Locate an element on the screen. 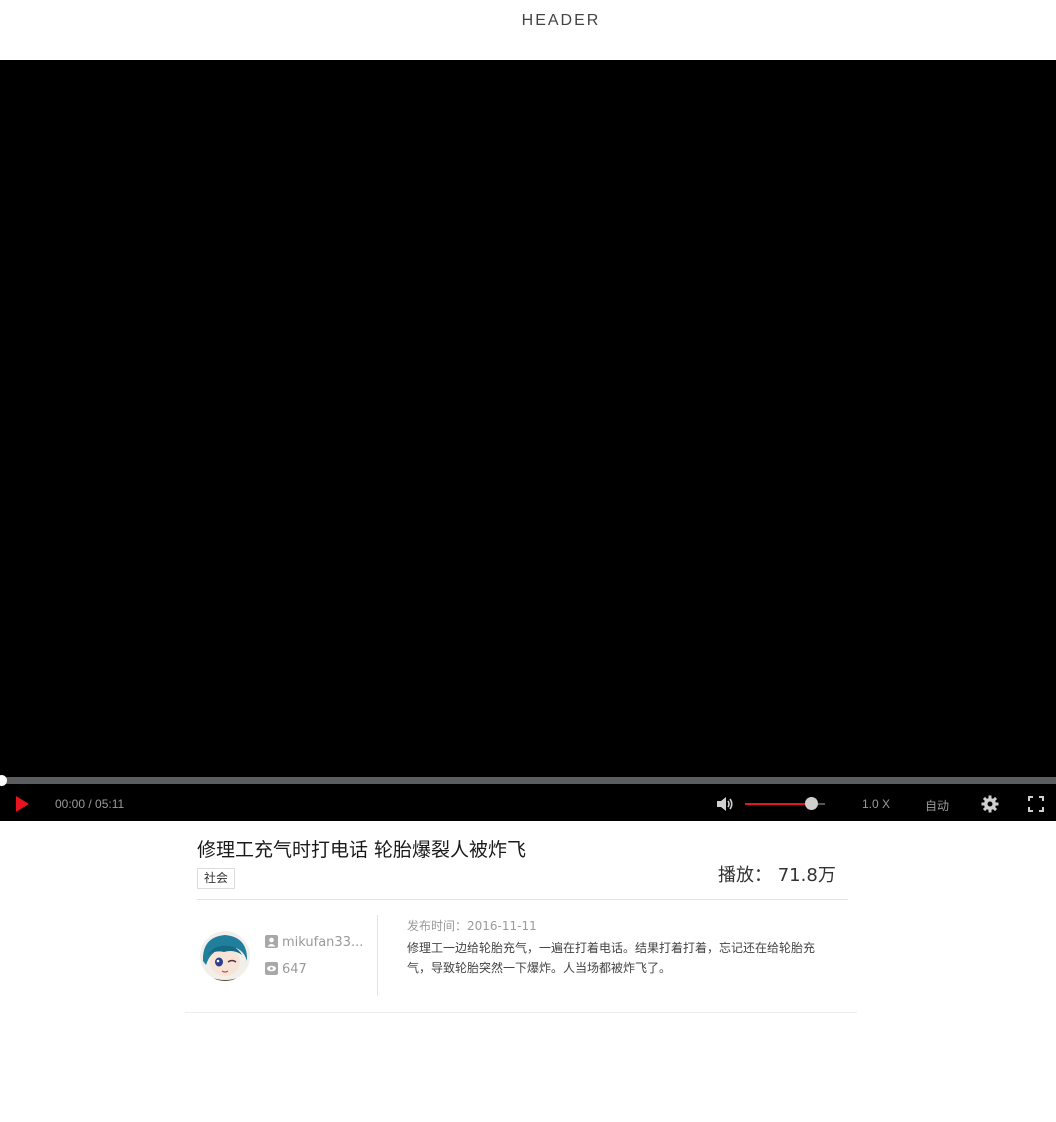 Image resolution: width=1056 pixels, height=1122 pixels. category-tag: 社会 is located at coordinates (216, 878).